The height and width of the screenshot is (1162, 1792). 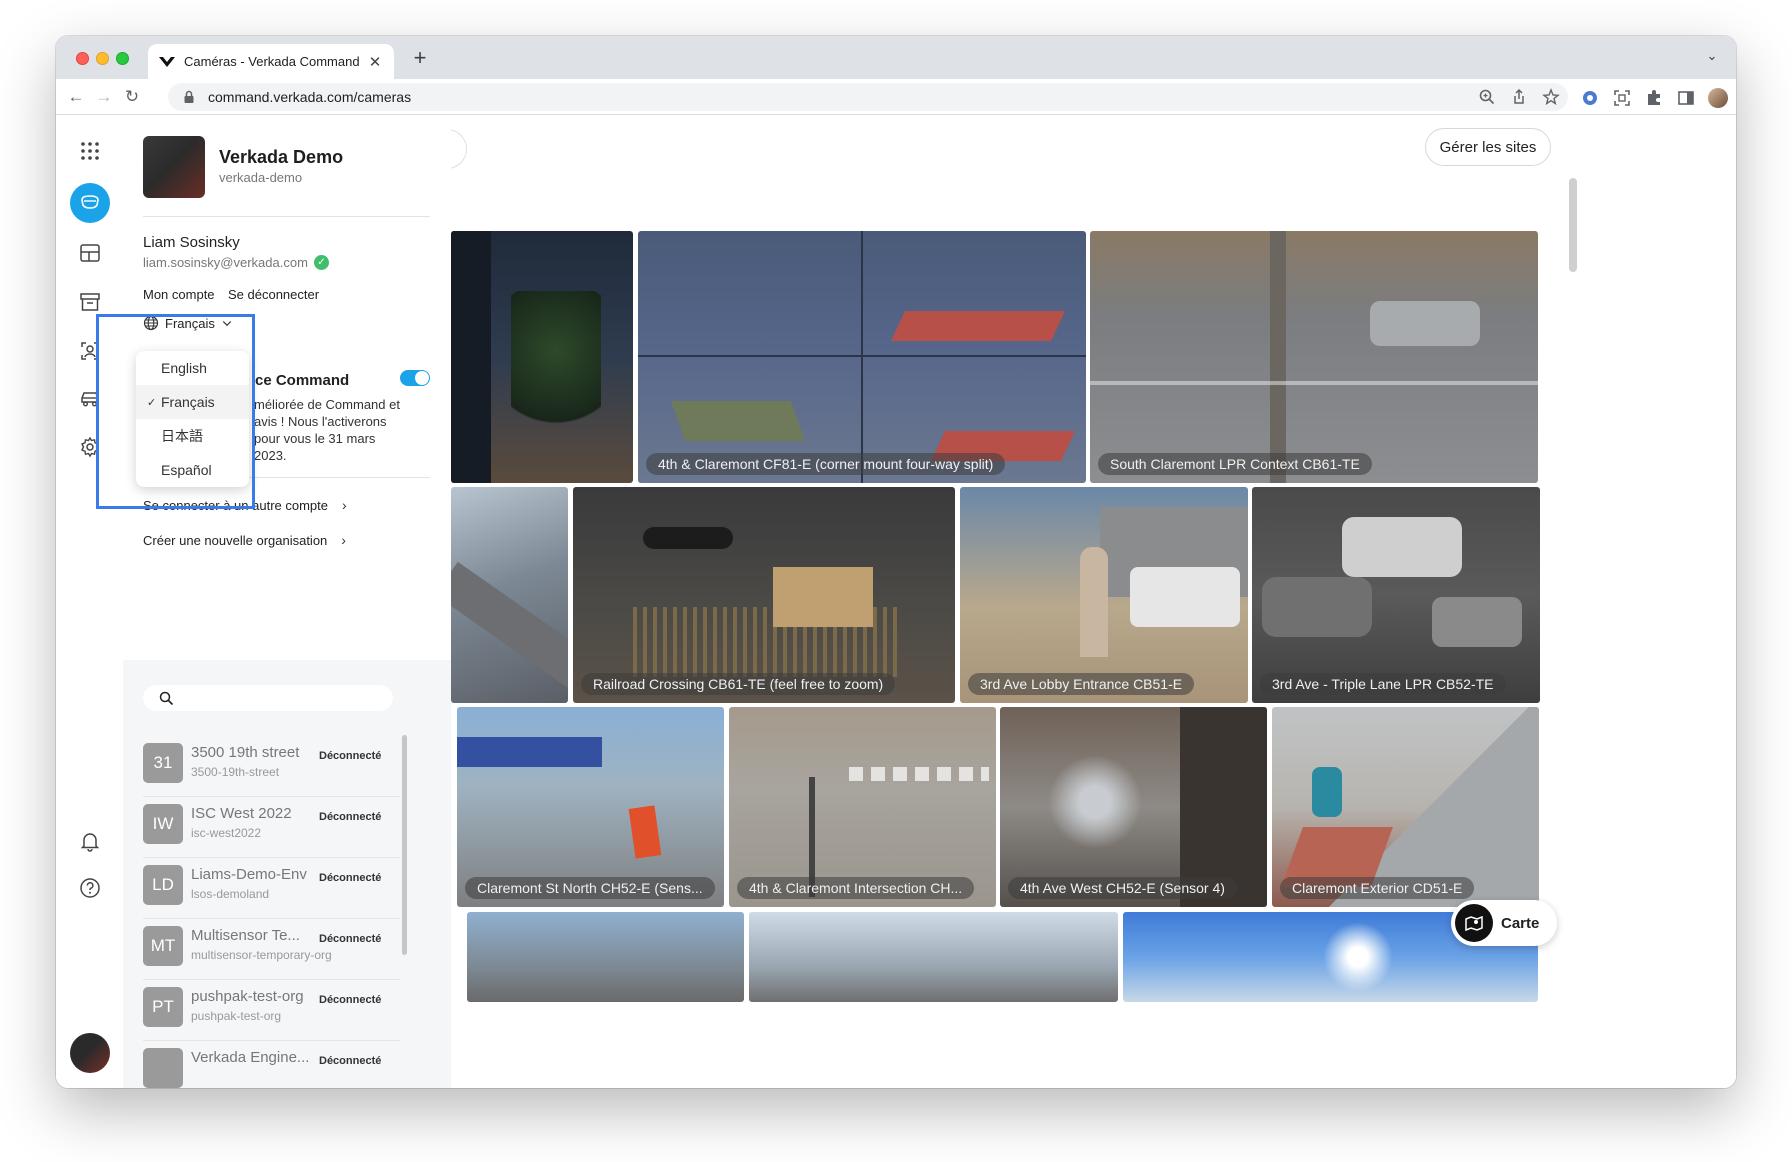 What do you see at coordinates (102, 58) in the screenshot?
I see `minimize-window-button` at bounding box center [102, 58].